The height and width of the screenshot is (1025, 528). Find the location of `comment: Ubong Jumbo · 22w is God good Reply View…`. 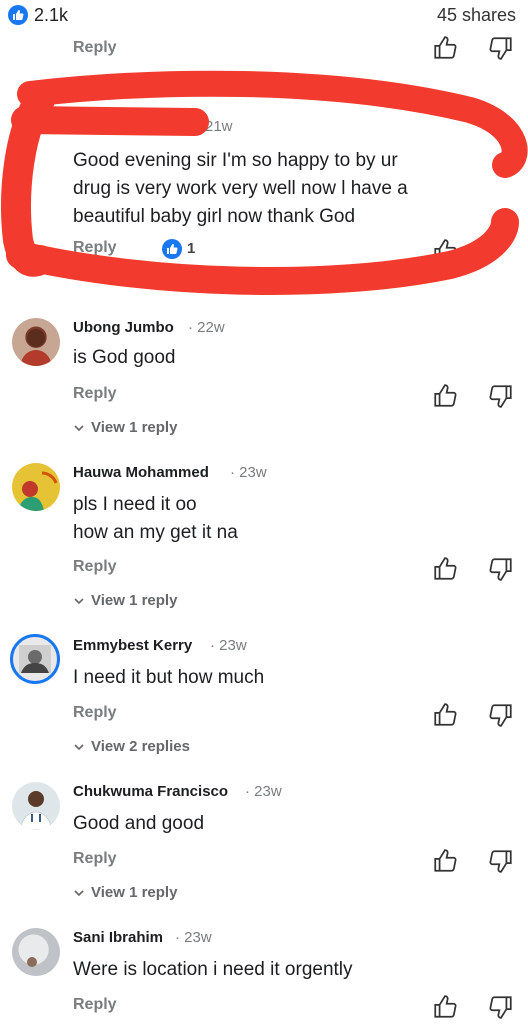

comment: Ubong Jumbo · 22w is God good Reply View… is located at coordinates (264, 380).